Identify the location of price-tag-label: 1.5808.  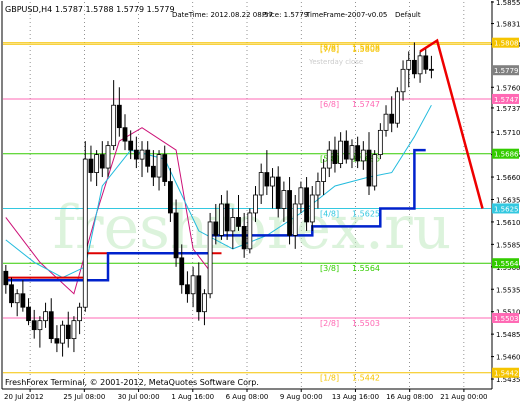
(506, 44).